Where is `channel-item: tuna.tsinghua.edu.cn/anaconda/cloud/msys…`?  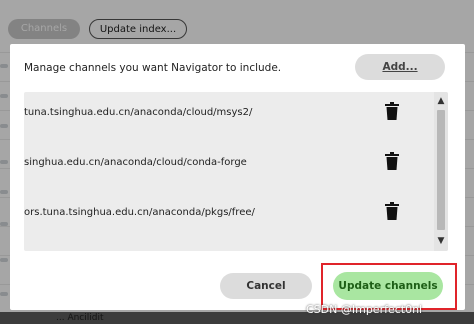 channel-item: tuna.tsinghua.edu.cn/anaconda/cloud/msys… is located at coordinates (228, 116).